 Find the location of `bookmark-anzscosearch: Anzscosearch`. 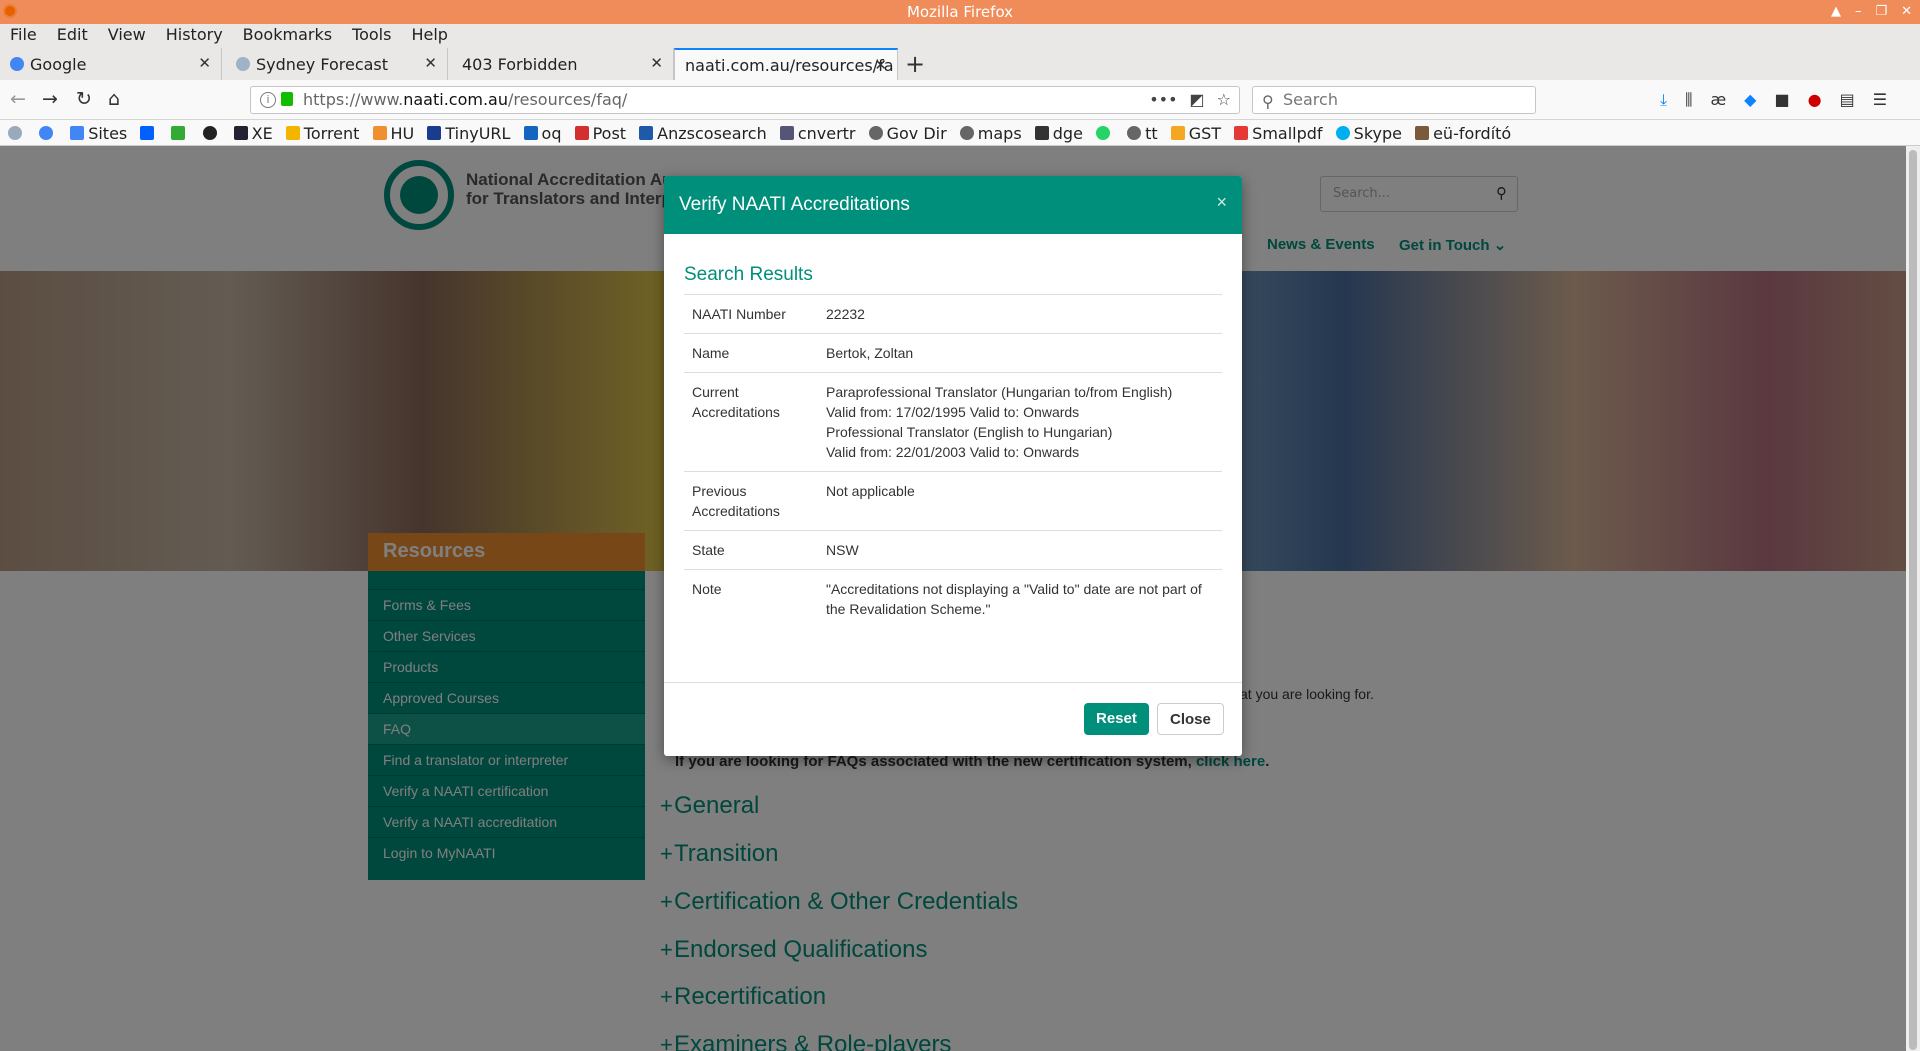

bookmark-anzscosearch: Anzscosearch is located at coordinates (703, 132).